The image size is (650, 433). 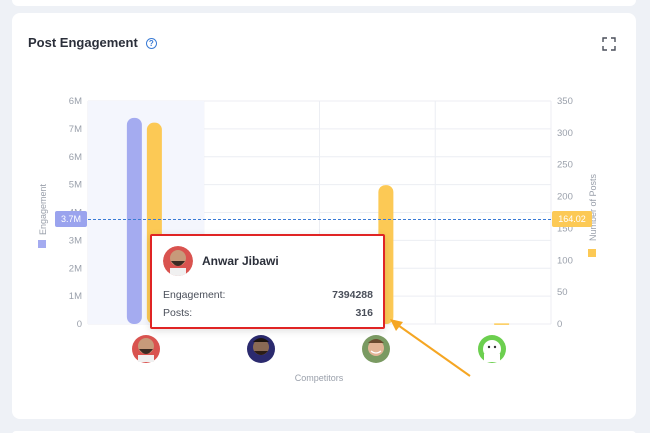 What do you see at coordinates (79, 324) in the screenshot?
I see `left-tick-label: 0` at bounding box center [79, 324].